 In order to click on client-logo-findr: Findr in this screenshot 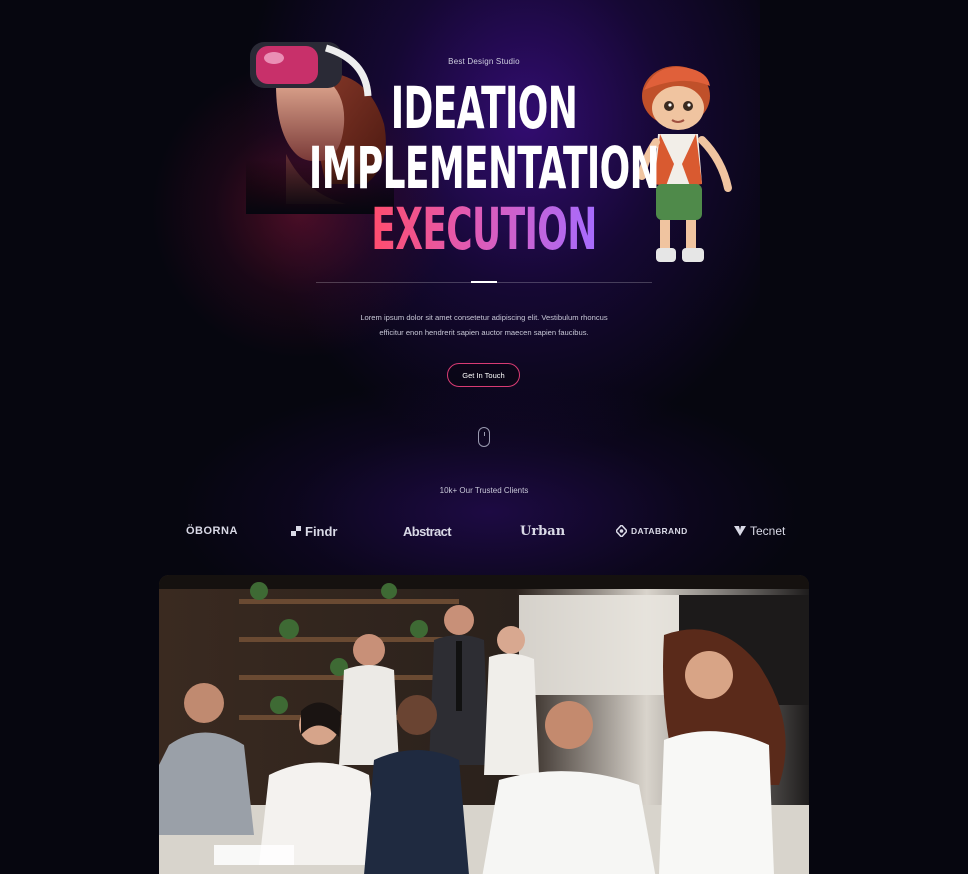, I will do `click(314, 531)`.